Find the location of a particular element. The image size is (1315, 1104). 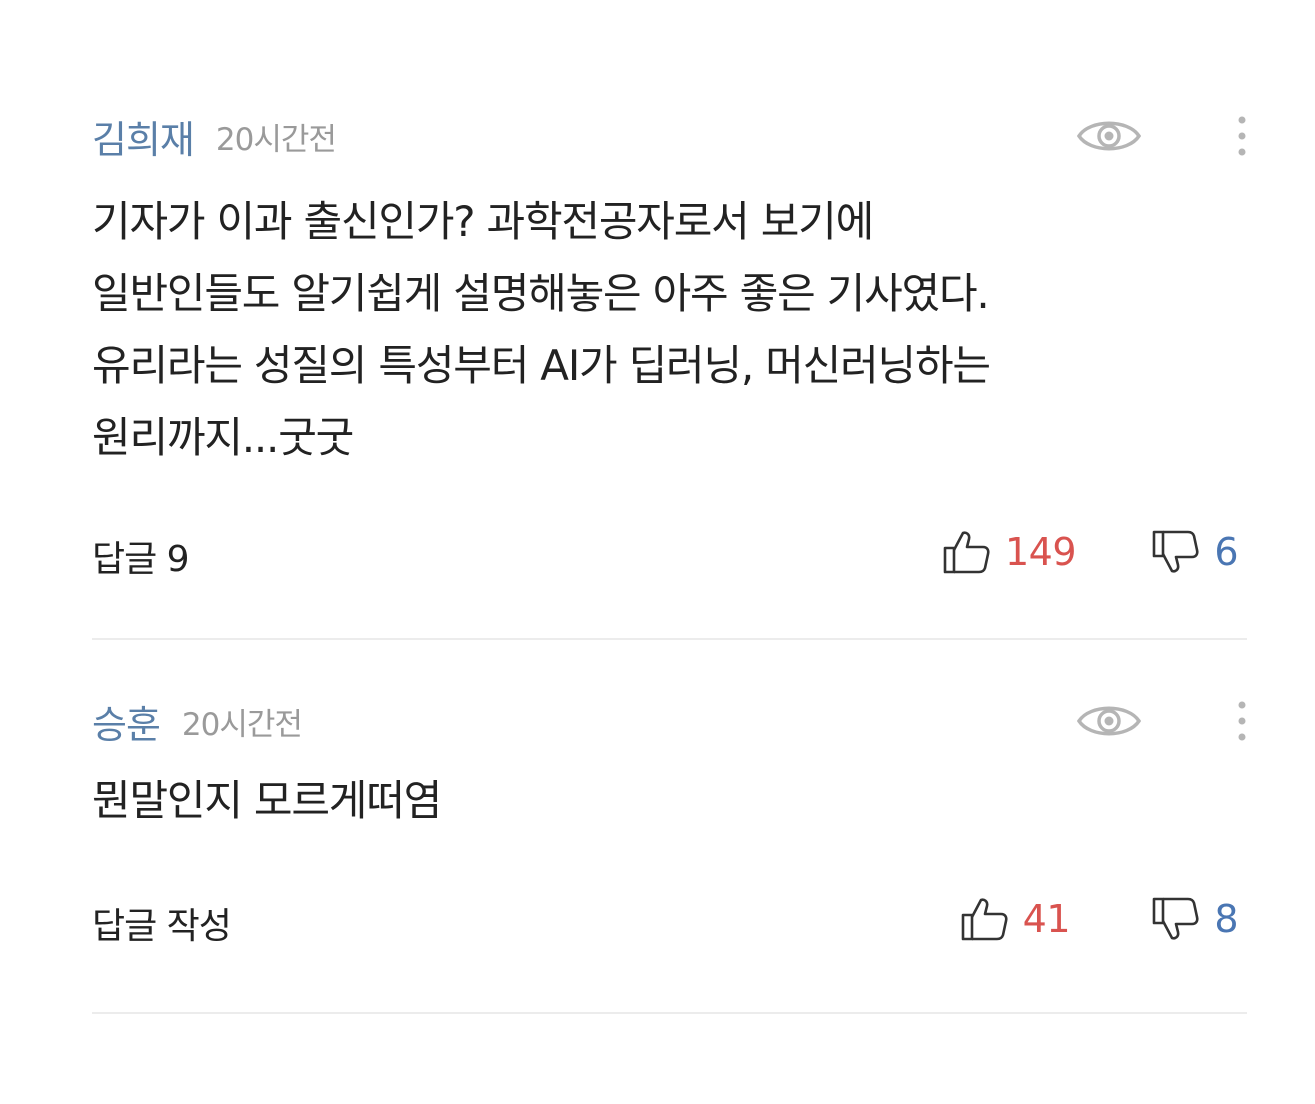

write-reply-button: 답글 작성 is located at coordinates (162, 923).